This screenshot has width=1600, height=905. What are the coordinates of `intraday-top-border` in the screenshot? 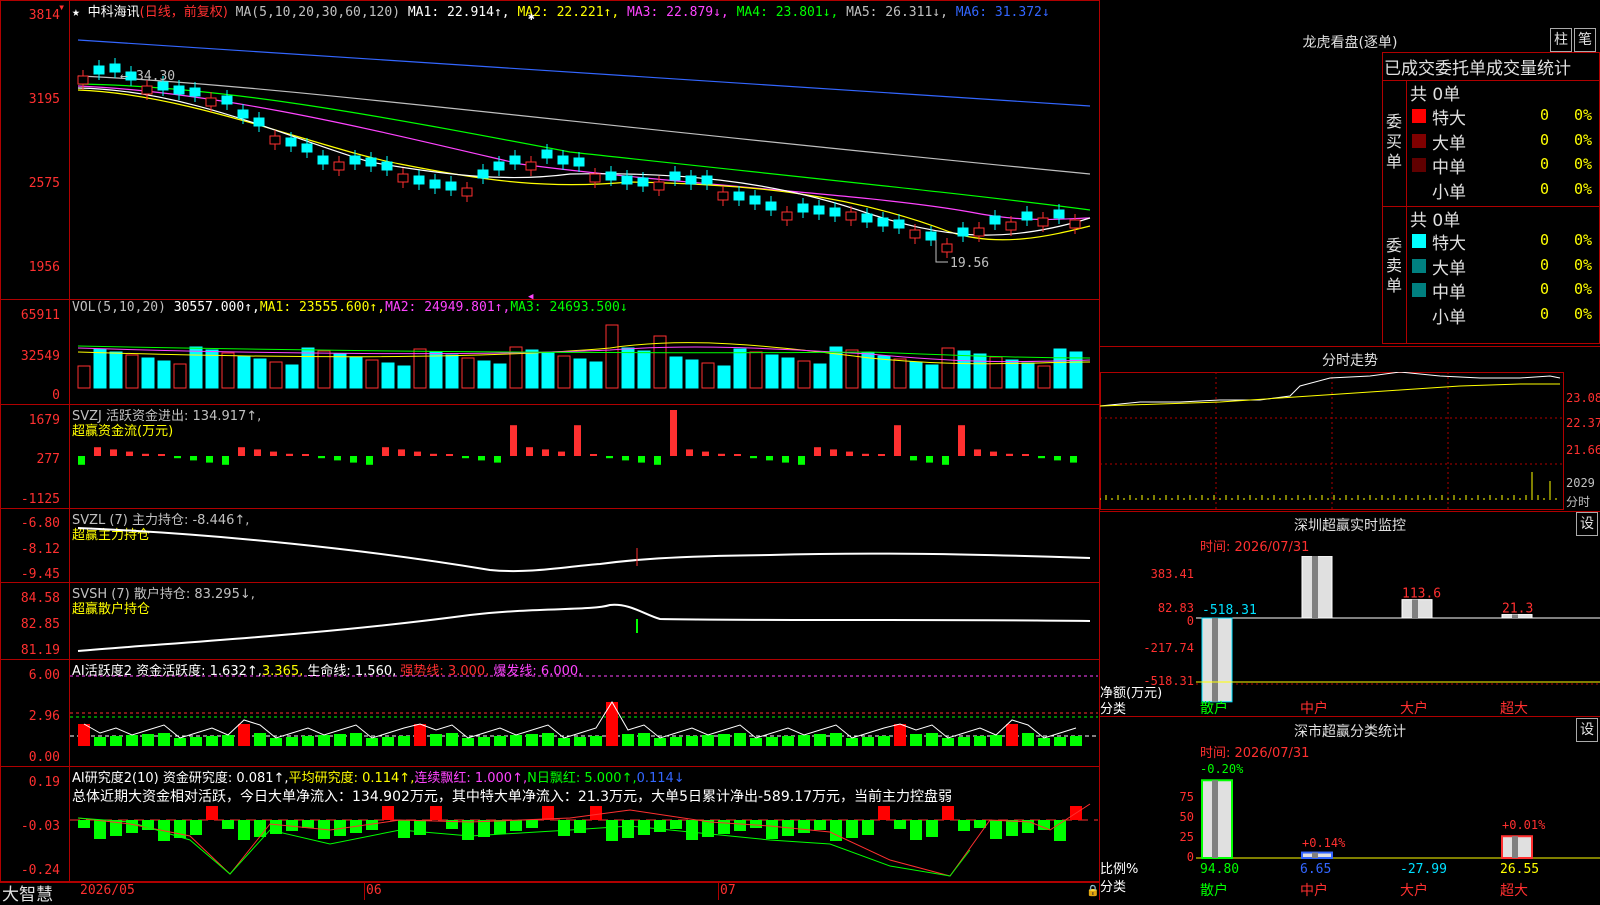 It's located at (1349, 346).